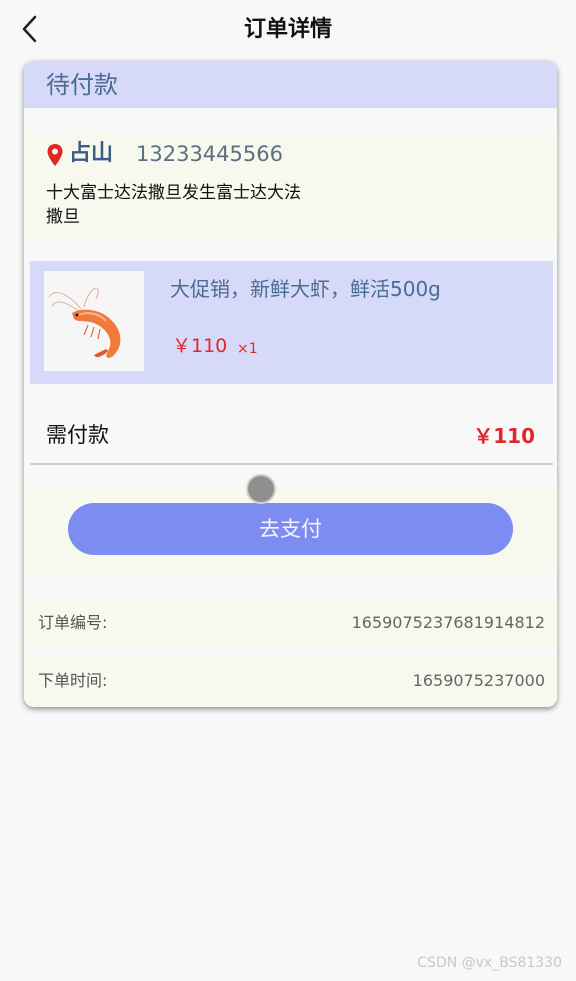 The image size is (576, 981). I want to click on shrimp-image, so click(94, 321).